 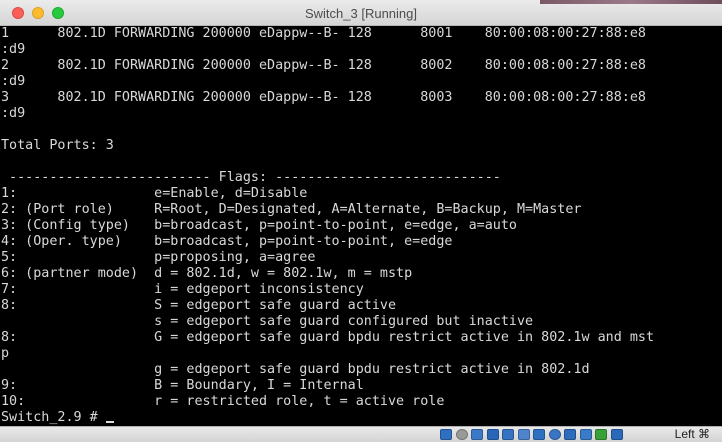 What do you see at coordinates (251, 177) in the screenshot?
I see `console-line: ------------------------- Flags` at bounding box center [251, 177].